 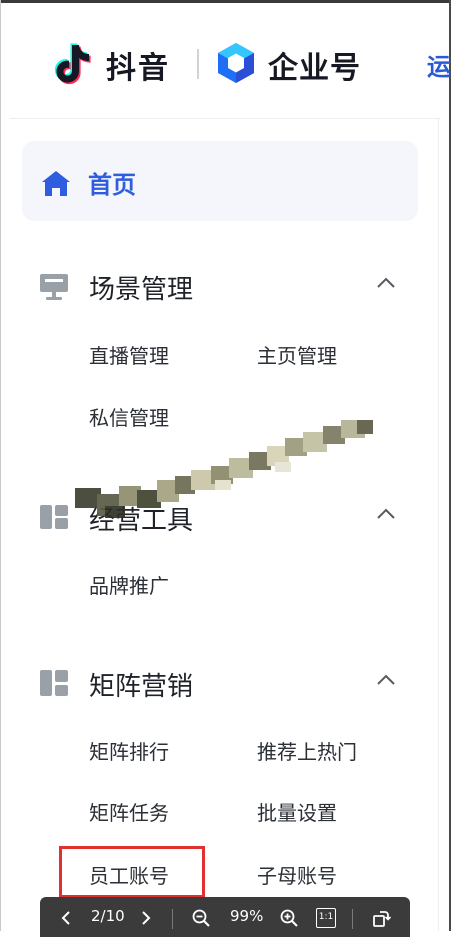 What do you see at coordinates (228, 683) in the screenshot?
I see `section-matrix-marketing: 矩阵营销` at bounding box center [228, 683].